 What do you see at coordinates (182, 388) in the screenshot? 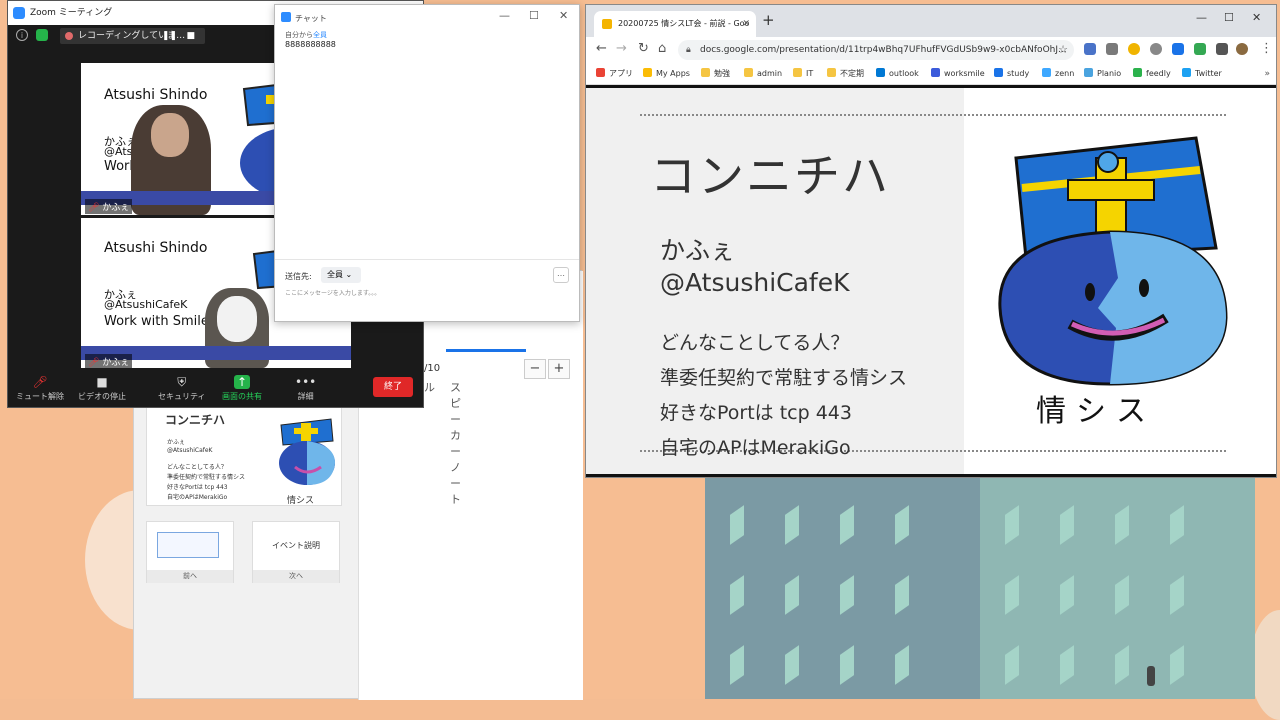
I see `security-button: ⛨ セキュリティ` at bounding box center [182, 388].